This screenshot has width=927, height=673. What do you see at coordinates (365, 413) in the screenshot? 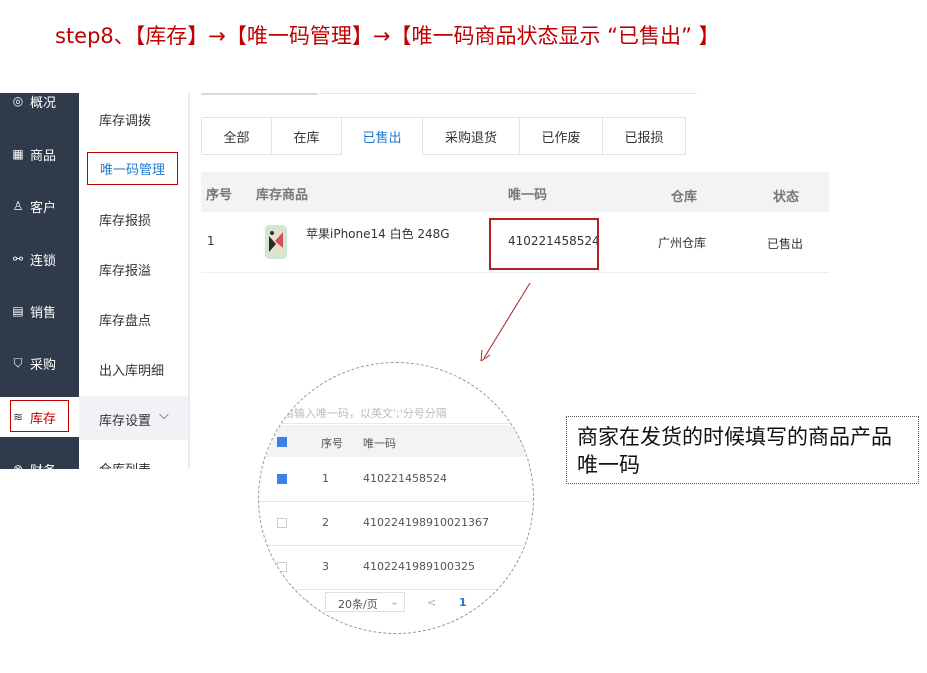
I see `code-search-placeholder: 请输入唯一码，以英文';'分号分隔` at bounding box center [365, 413].